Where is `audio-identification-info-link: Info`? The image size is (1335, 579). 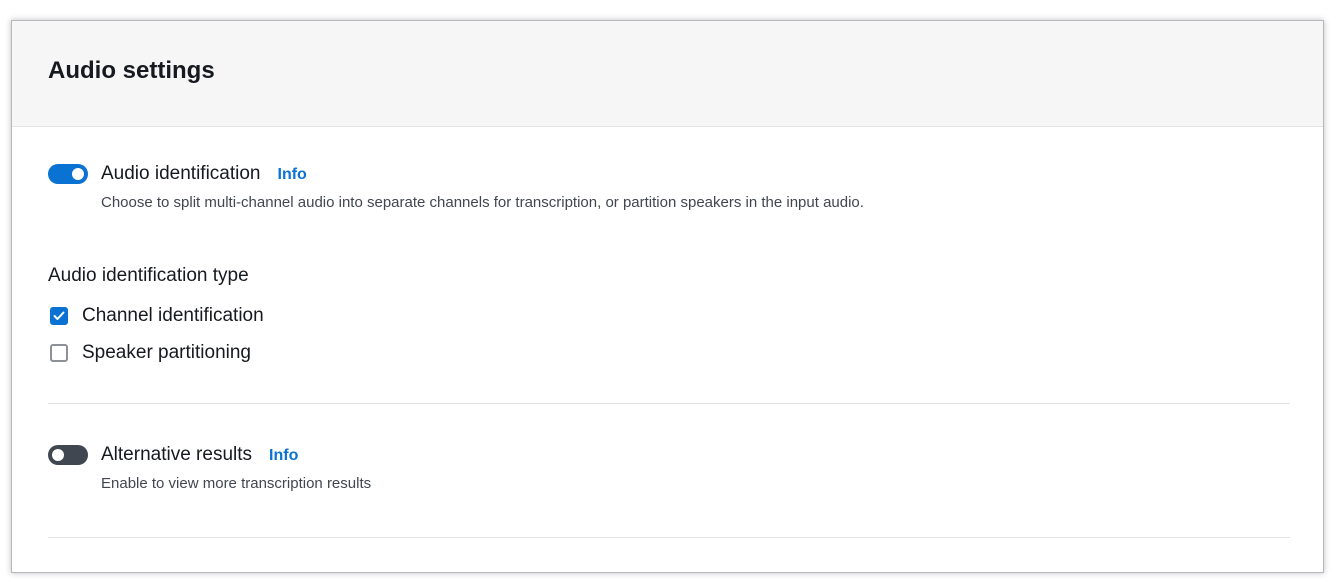 audio-identification-info-link: Info is located at coordinates (292, 175).